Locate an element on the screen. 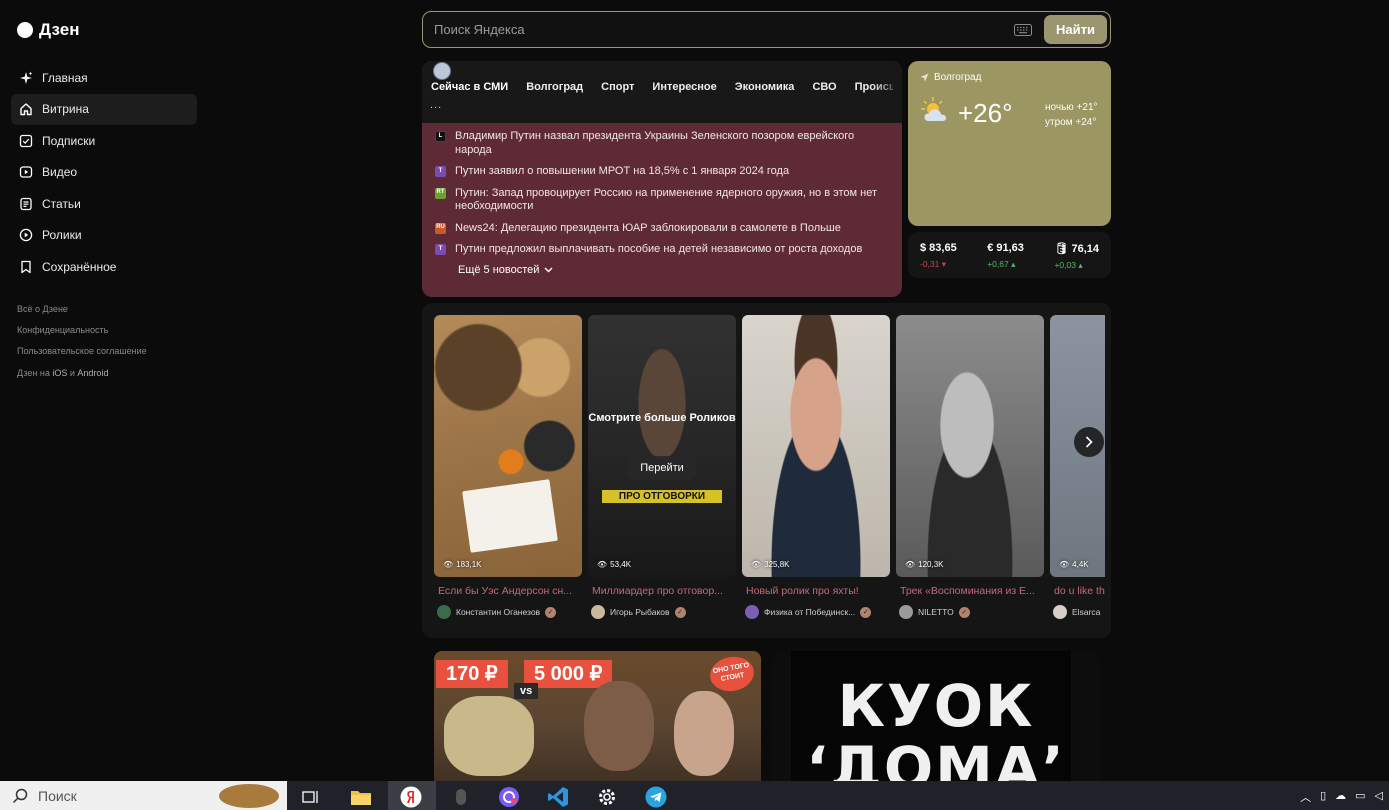 This screenshot has height=810, width=1389. view-count: 👁 325,8K is located at coordinates (770, 564).